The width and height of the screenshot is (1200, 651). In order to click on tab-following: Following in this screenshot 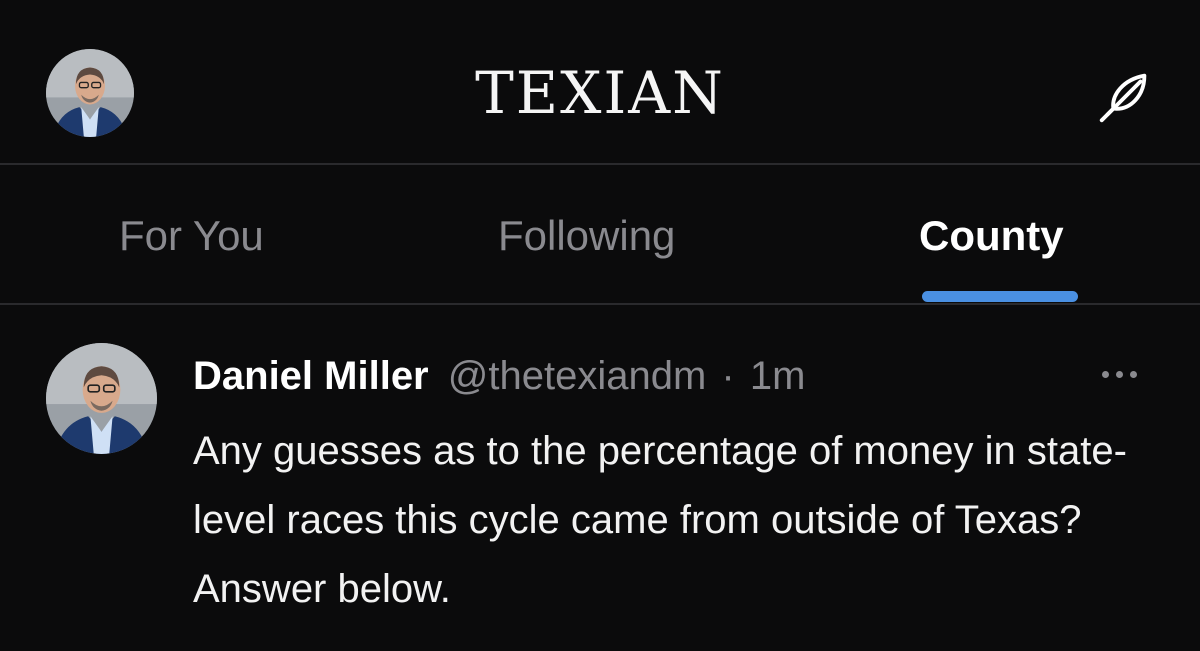, I will do `click(586, 236)`.